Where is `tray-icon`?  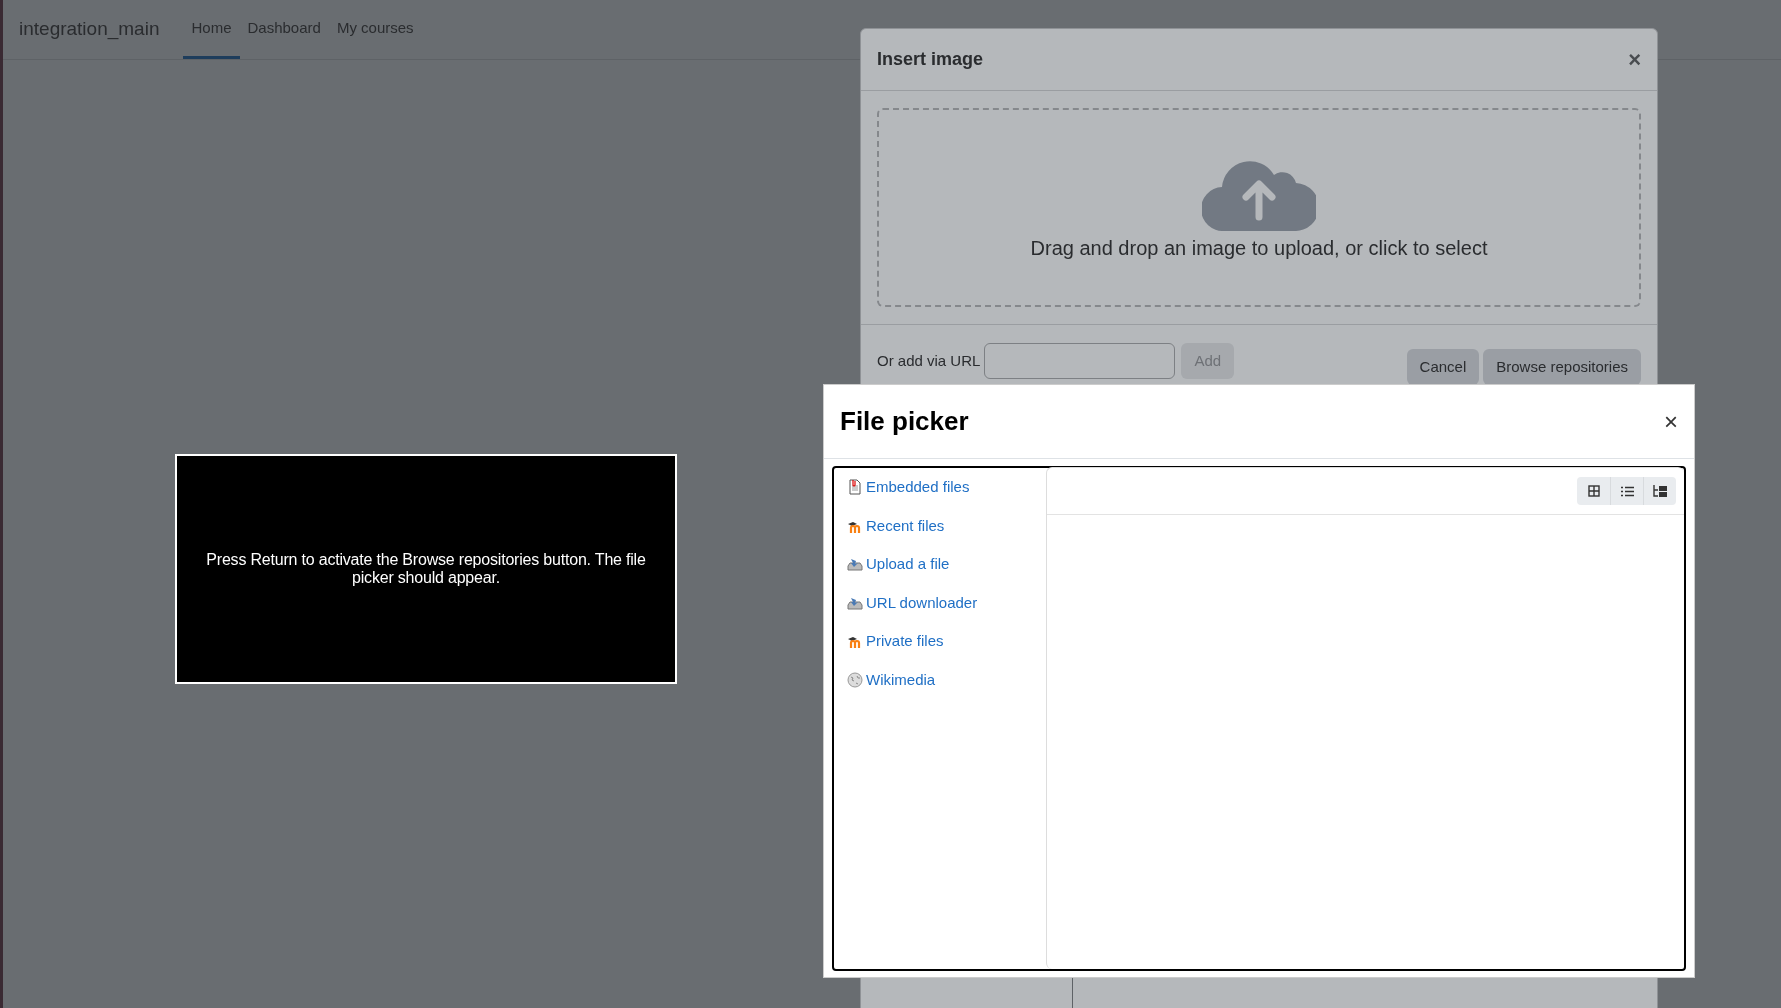
tray-icon is located at coordinates (855, 564).